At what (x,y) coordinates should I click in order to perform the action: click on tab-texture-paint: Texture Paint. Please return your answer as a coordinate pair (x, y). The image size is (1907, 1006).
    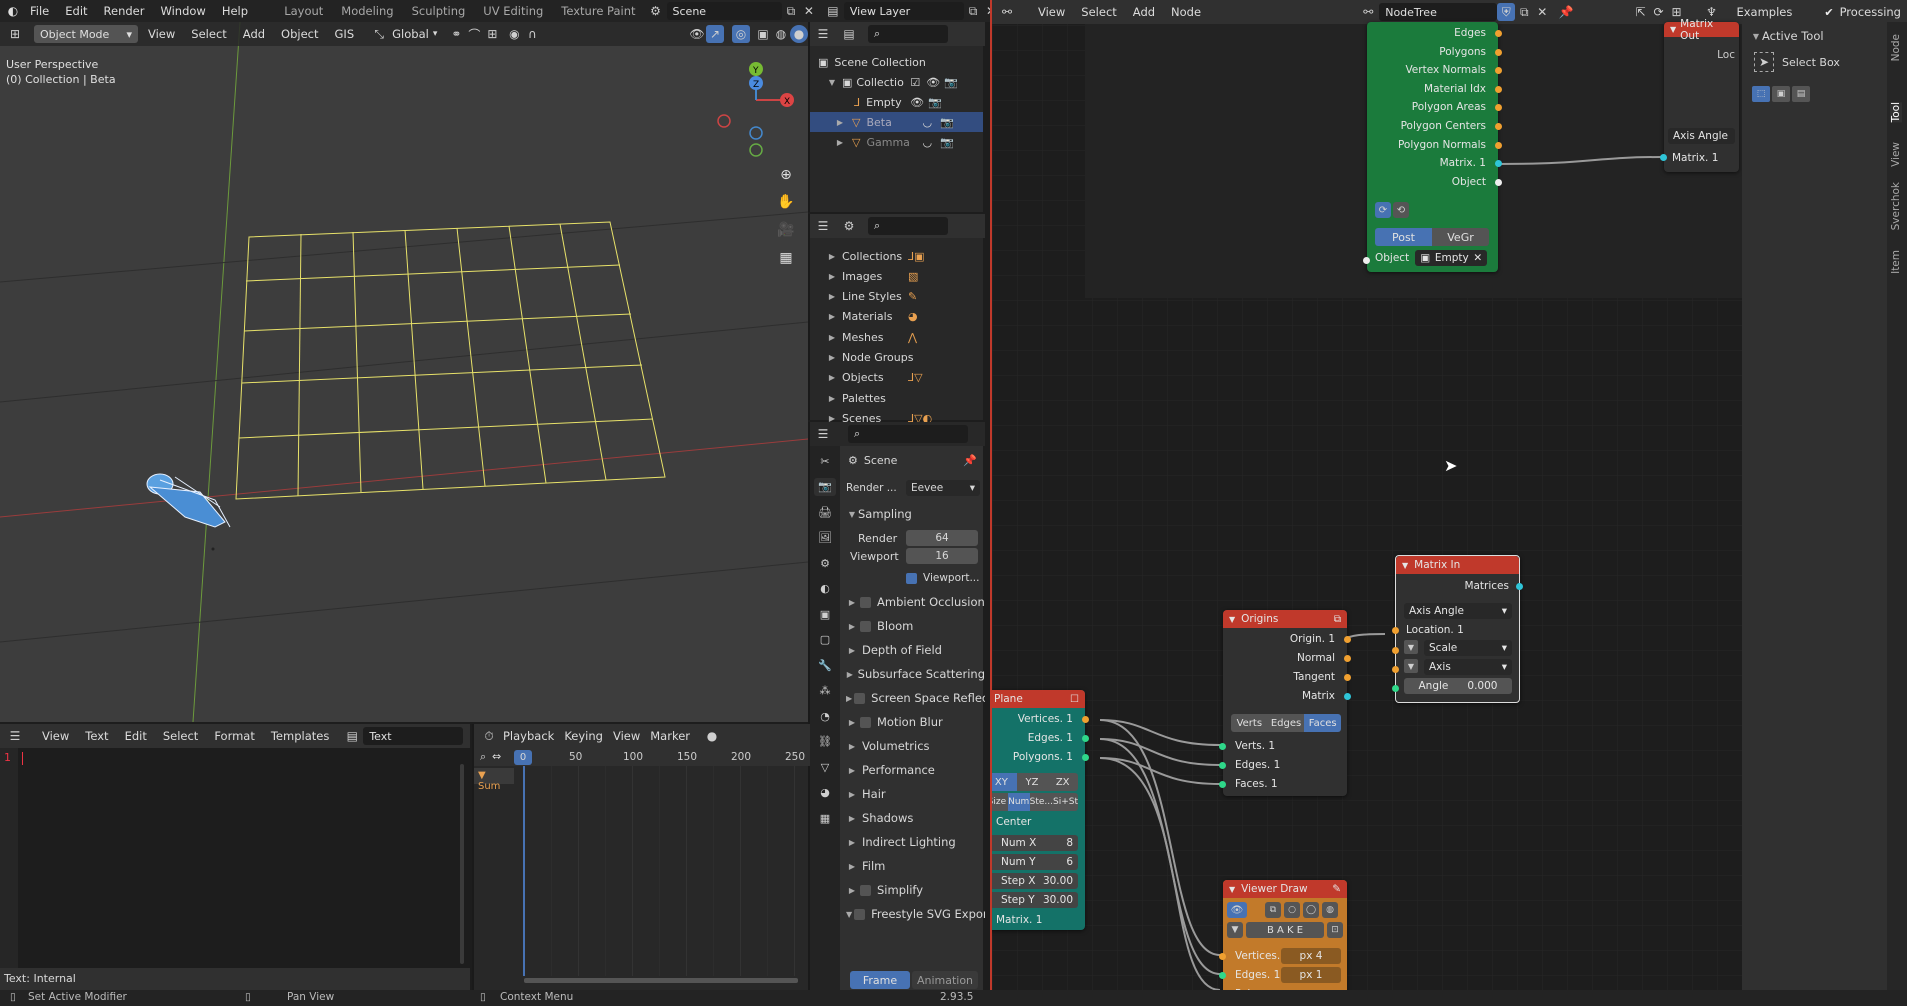
    Looking at the image, I should click on (598, 11).